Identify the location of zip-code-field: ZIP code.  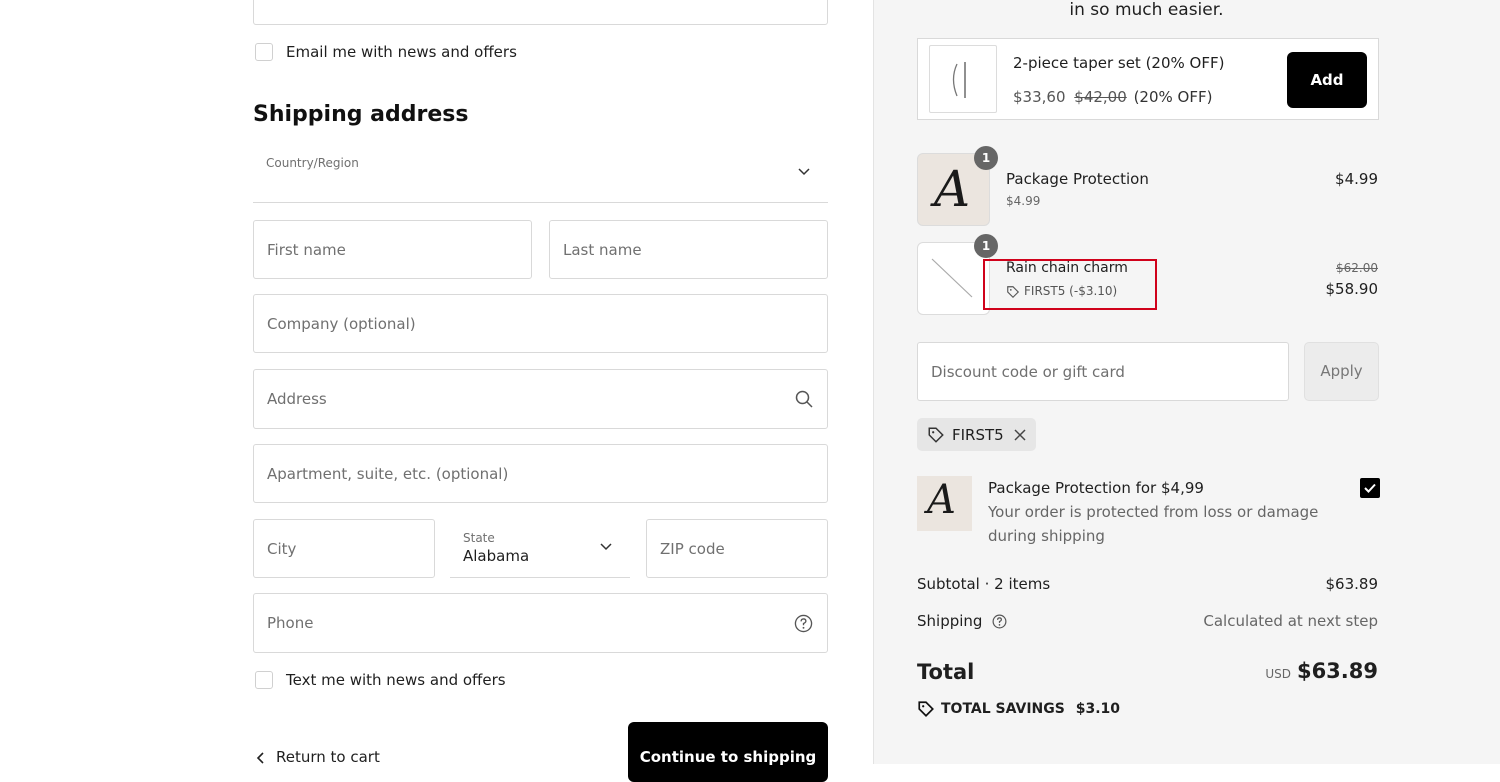
(737, 548).